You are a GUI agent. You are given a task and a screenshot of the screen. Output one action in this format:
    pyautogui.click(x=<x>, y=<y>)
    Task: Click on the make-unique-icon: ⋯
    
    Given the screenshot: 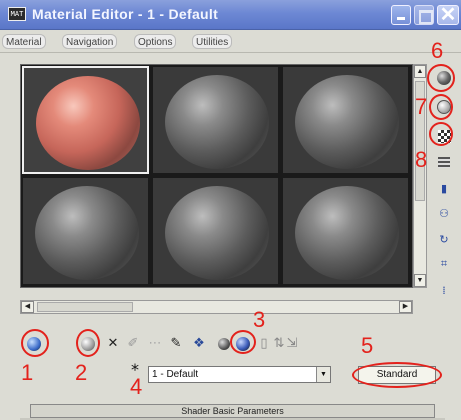 What is the action you would take?
    pyautogui.click(x=155, y=344)
    